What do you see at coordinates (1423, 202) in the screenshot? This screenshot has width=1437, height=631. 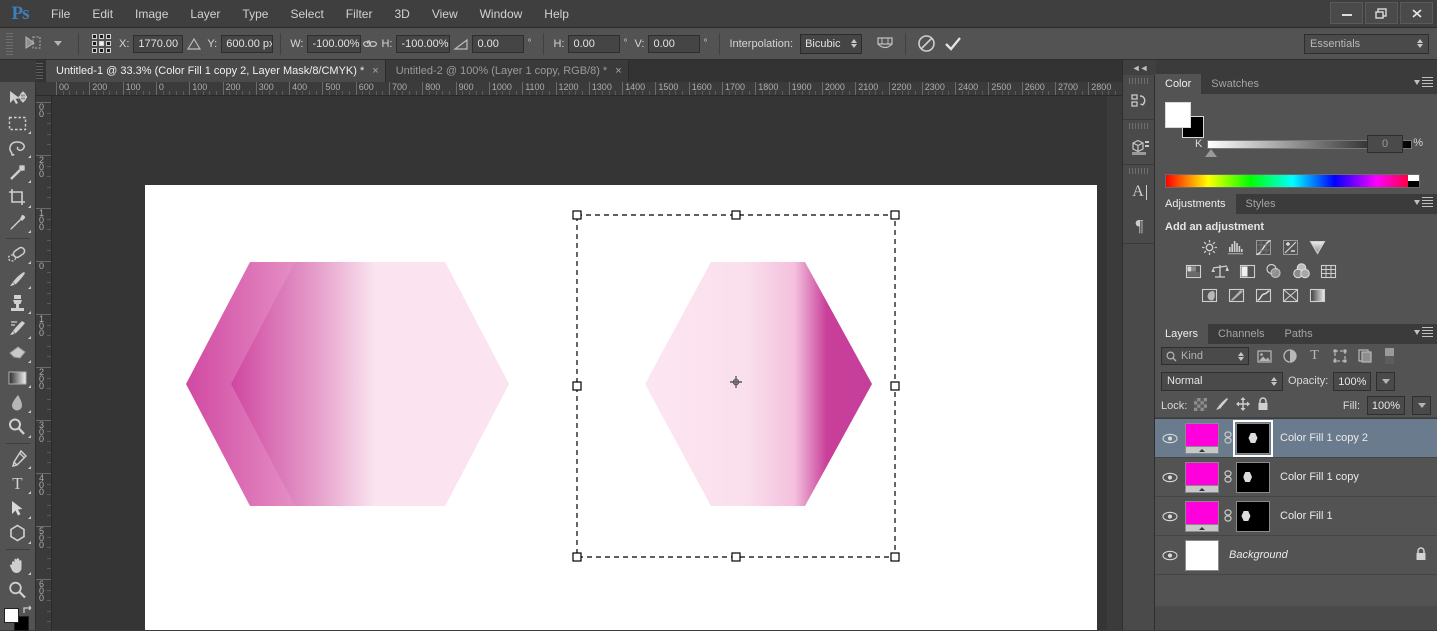 I see `adjustments-panel-menu-button` at bounding box center [1423, 202].